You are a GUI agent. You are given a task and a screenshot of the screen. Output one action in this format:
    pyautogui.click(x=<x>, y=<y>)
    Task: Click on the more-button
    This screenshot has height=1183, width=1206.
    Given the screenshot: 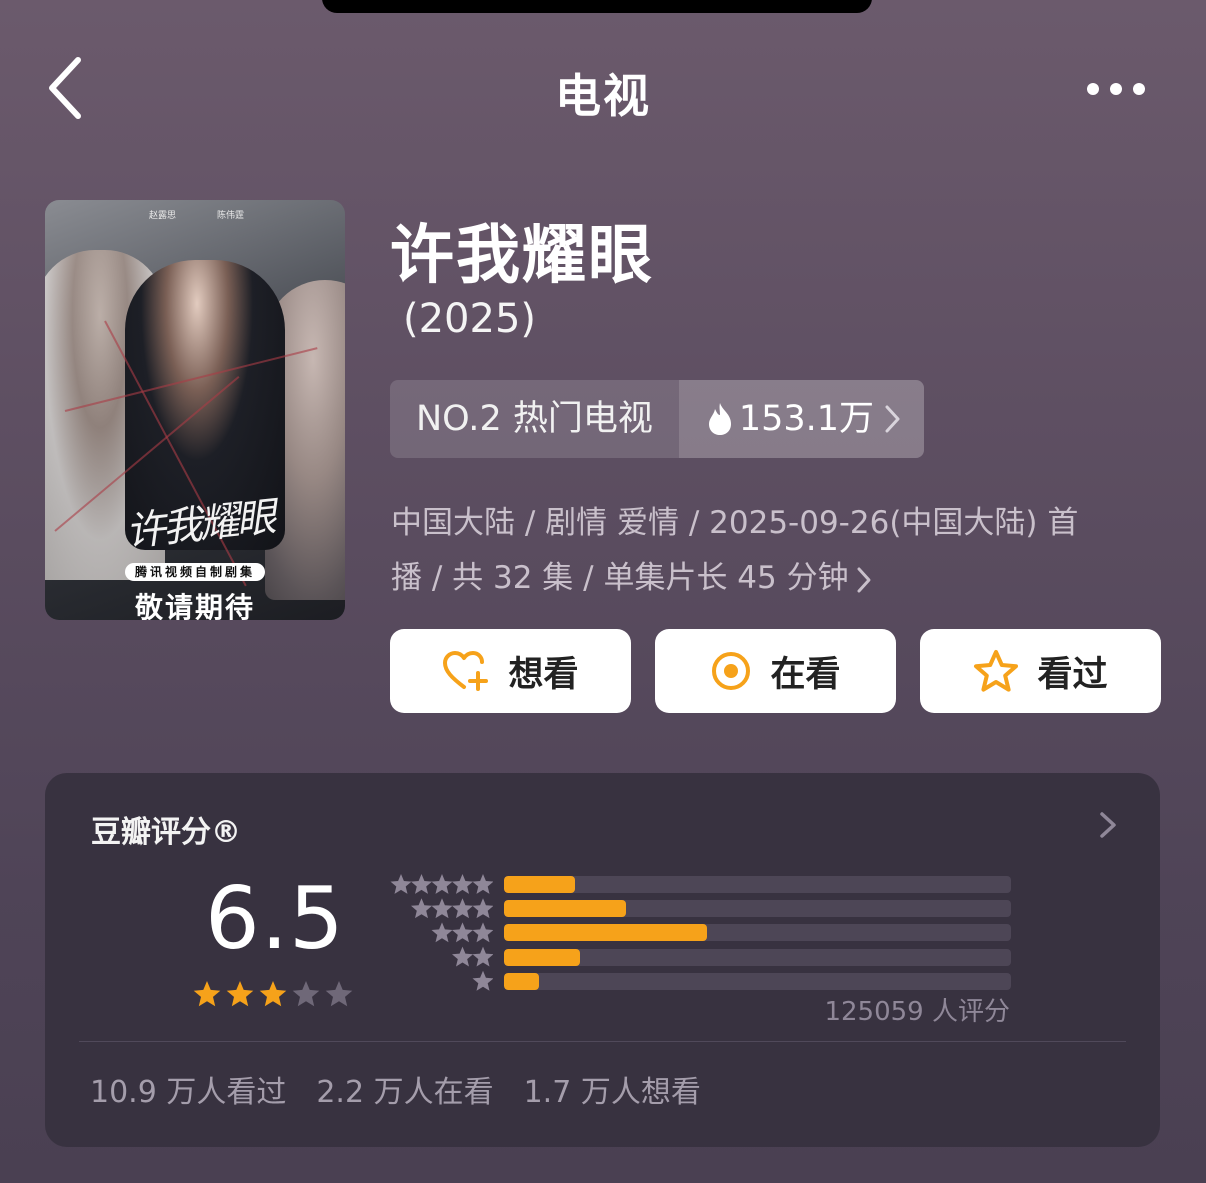 What is the action you would take?
    pyautogui.click(x=1116, y=89)
    